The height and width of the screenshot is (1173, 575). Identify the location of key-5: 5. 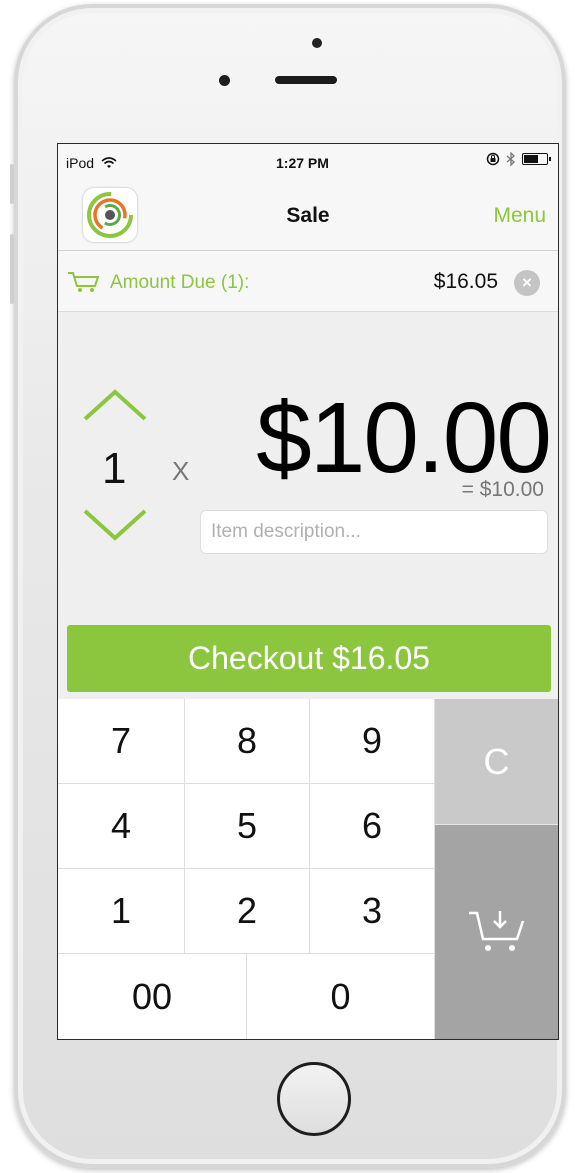
(247, 826).